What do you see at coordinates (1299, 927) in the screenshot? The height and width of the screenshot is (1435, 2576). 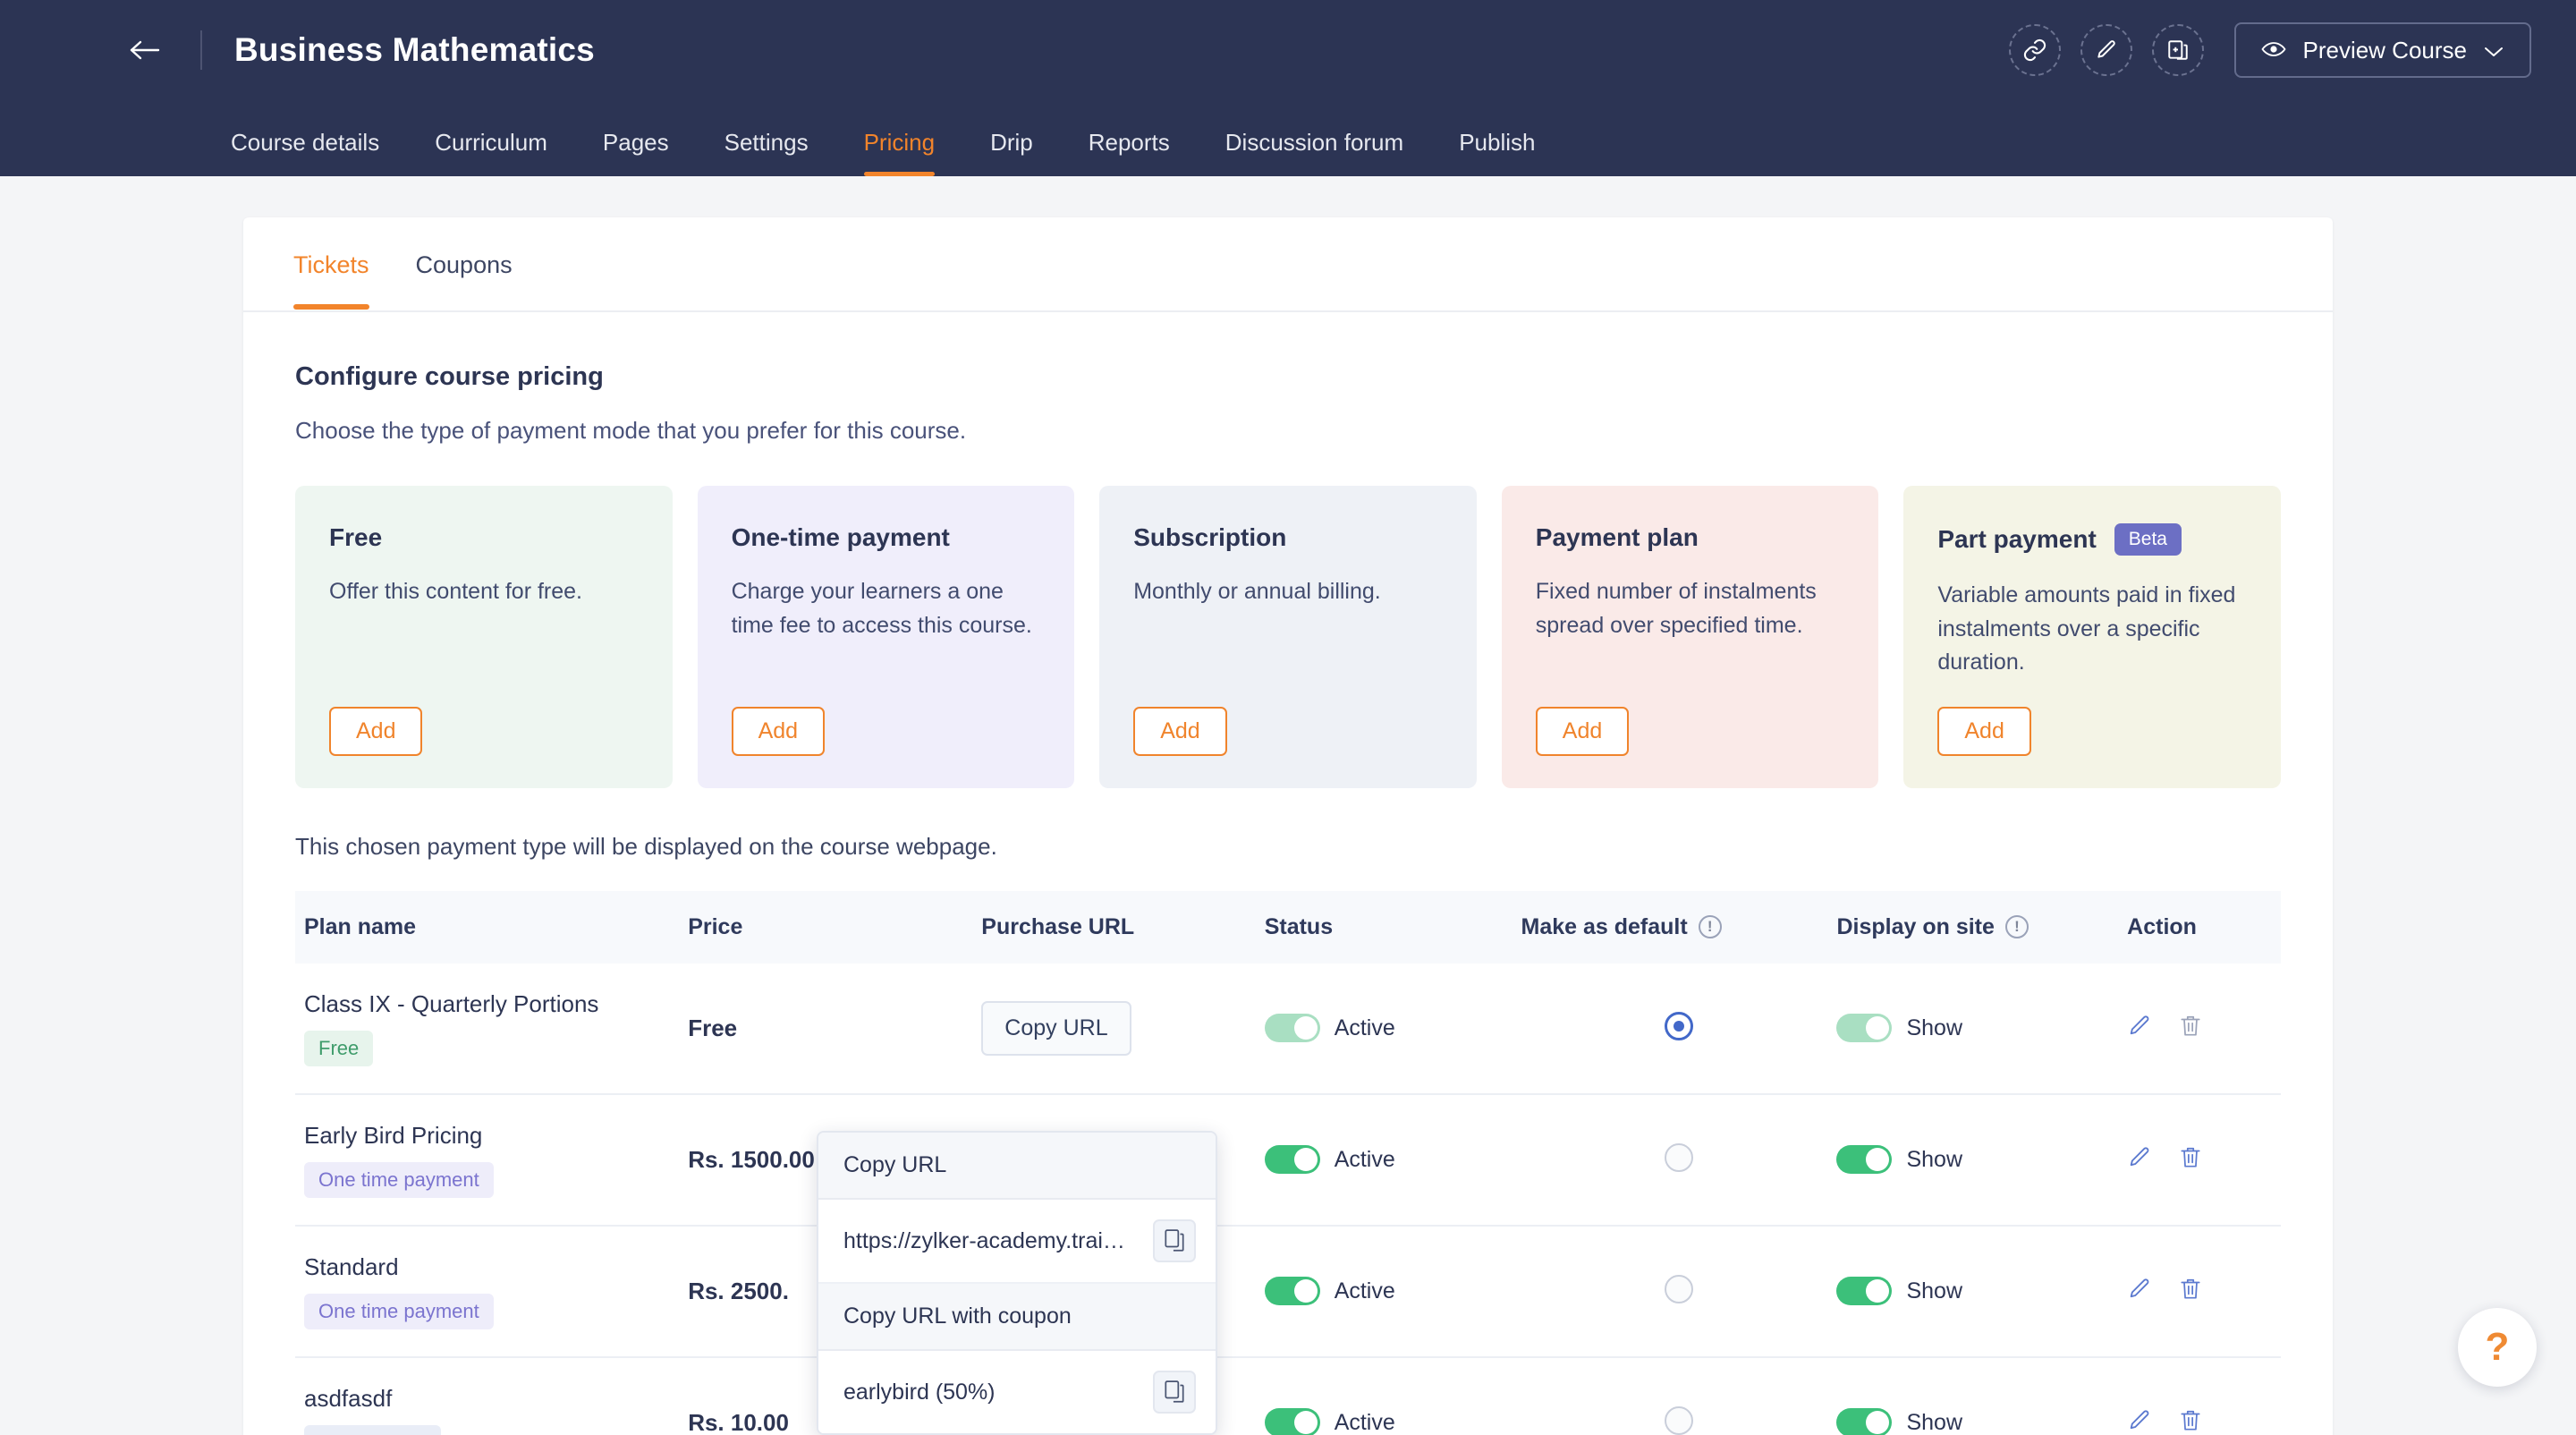 I see `col-label: Status` at bounding box center [1299, 927].